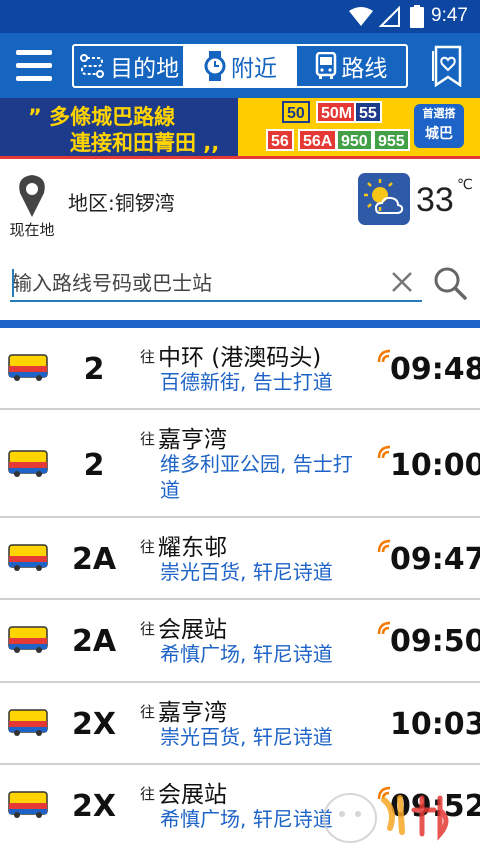  I want to click on via-stops: 维多利亚公园, 告士打道, so click(256, 477).